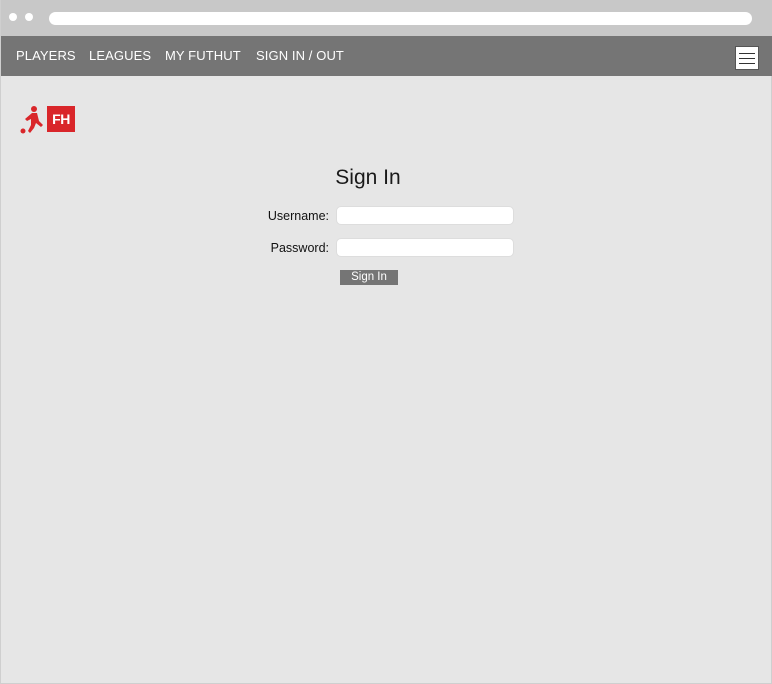  What do you see at coordinates (369, 277) in the screenshot?
I see `sign-in-button: Sign In` at bounding box center [369, 277].